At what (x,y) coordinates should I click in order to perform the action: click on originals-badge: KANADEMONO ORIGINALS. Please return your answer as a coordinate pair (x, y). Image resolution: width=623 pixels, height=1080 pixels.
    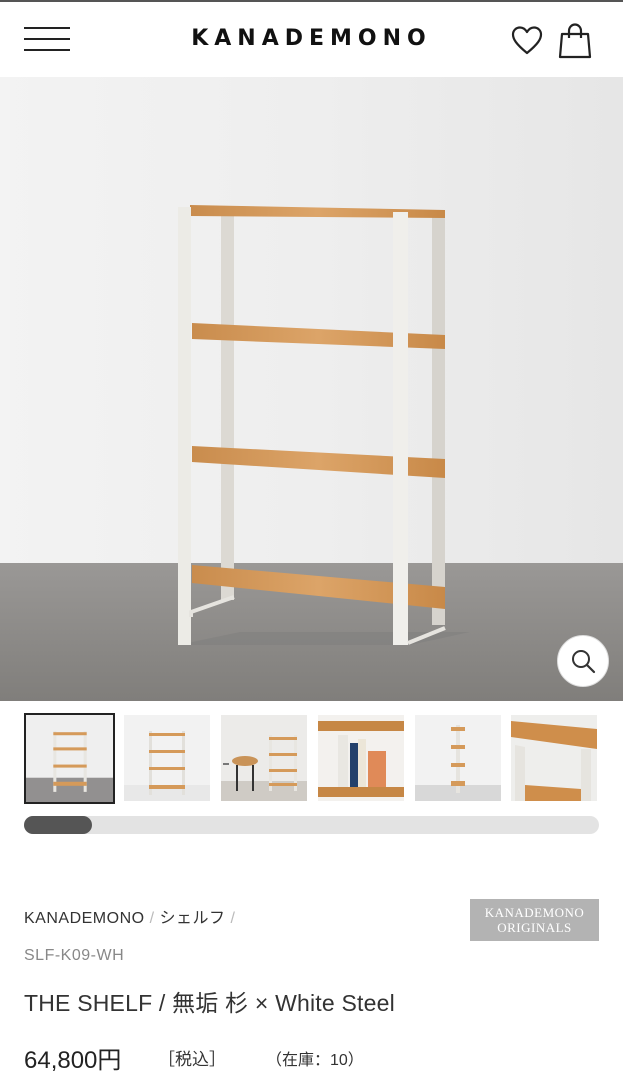
    Looking at the image, I should click on (534, 920).